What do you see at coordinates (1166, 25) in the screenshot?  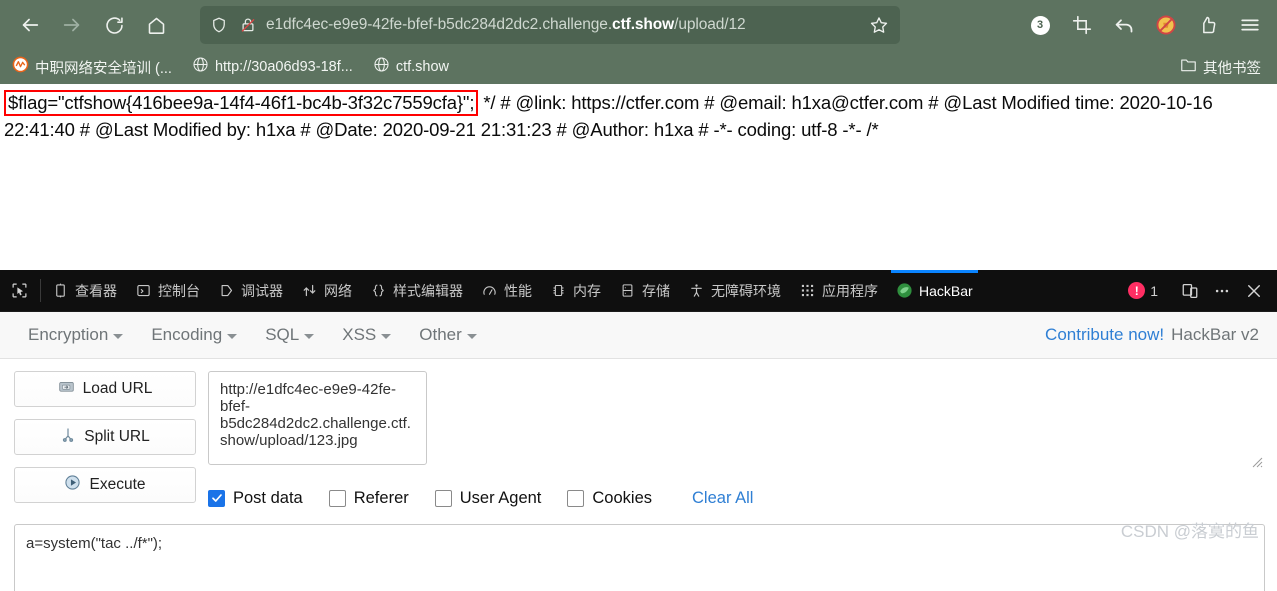 I see `blocked-extension-icon` at bounding box center [1166, 25].